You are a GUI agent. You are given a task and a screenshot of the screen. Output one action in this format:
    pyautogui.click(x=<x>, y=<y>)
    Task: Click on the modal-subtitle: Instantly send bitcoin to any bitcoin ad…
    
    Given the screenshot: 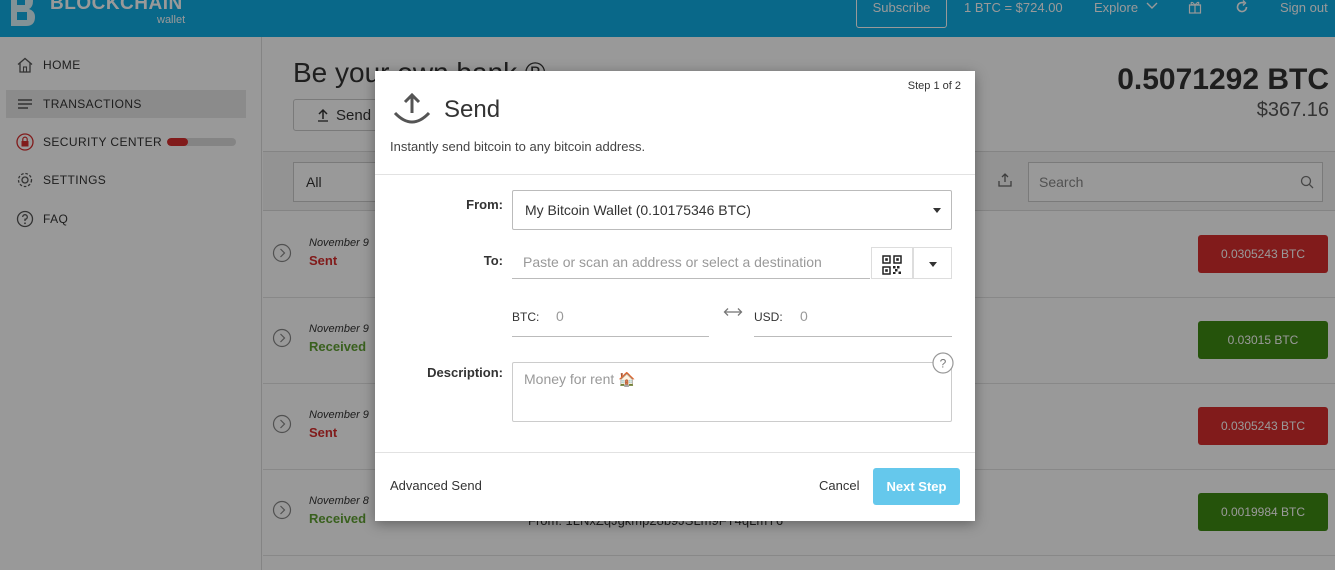 What is the action you would take?
    pyautogui.click(x=518, y=146)
    